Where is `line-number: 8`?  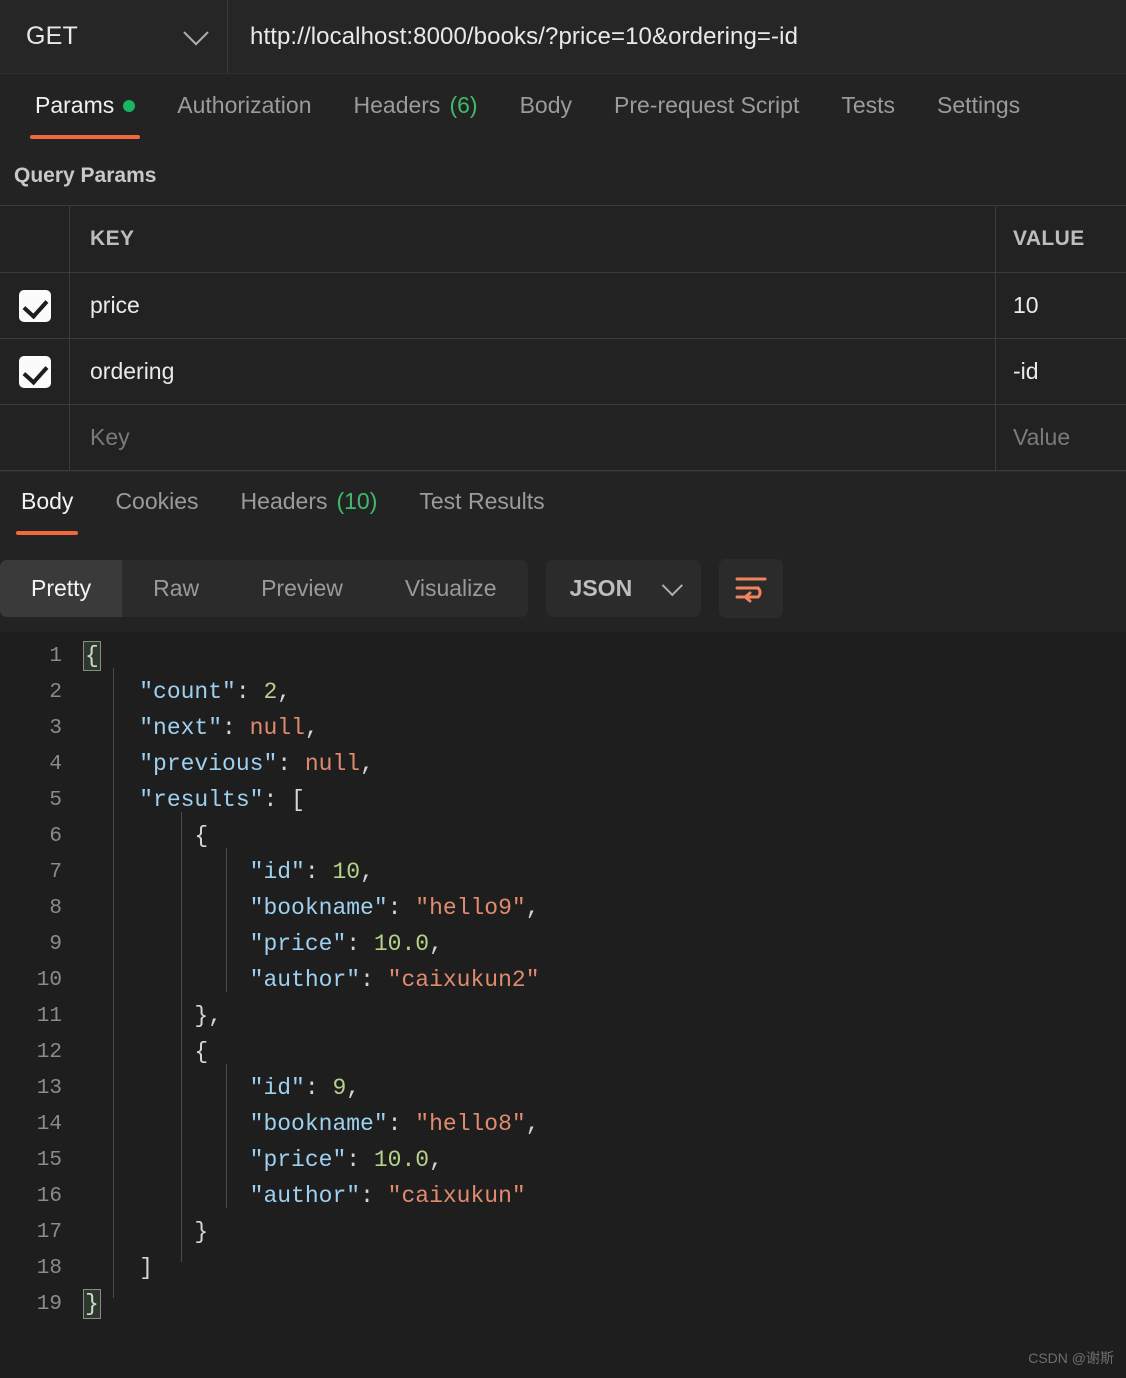
line-number: 8 is located at coordinates (55, 908).